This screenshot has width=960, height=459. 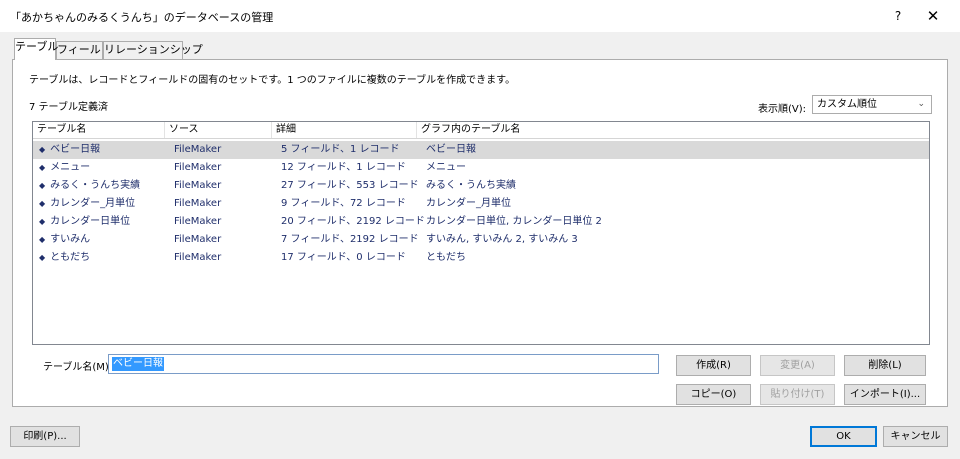 What do you see at coordinates (70, 239) in the screenshot?
I see `table-name-text: すいみん` at bounding box center [70, 239].